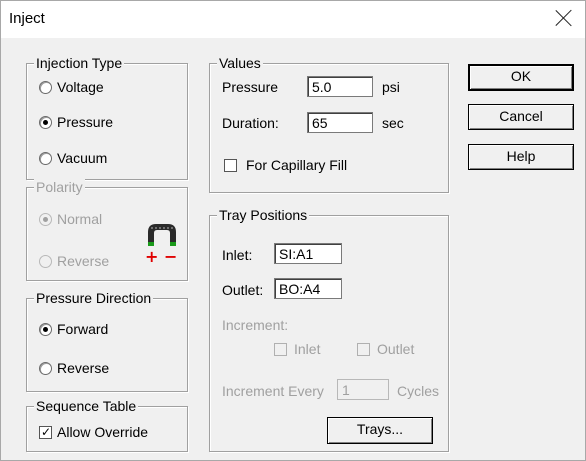 This screenshot has height=461, width=586. Describe the element at coordinates (297, 165) in the screenshot. I see `capillary-fill-label: For Capillary Fill` at that location.